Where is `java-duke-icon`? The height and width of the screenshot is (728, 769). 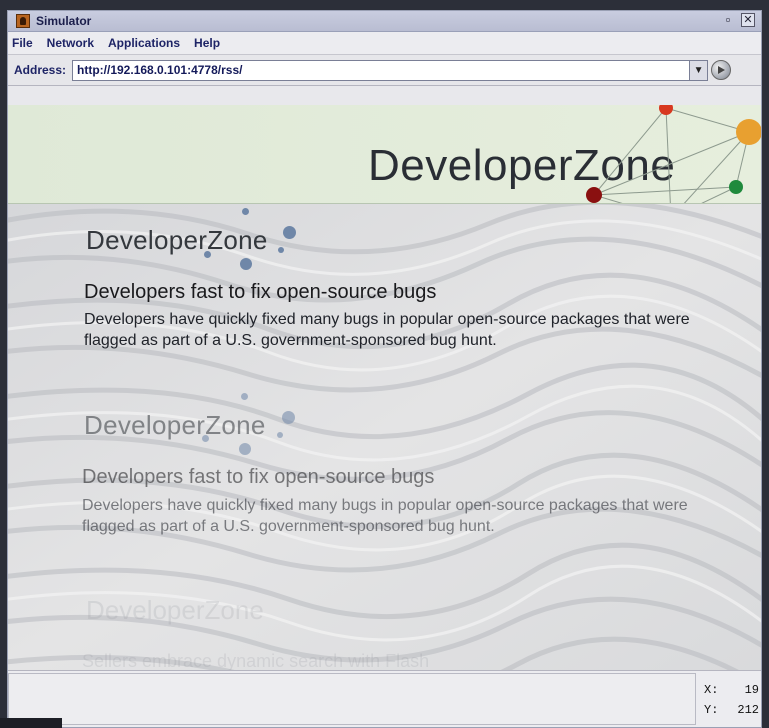
java-duke-icon is located at coordinates (23, 21).